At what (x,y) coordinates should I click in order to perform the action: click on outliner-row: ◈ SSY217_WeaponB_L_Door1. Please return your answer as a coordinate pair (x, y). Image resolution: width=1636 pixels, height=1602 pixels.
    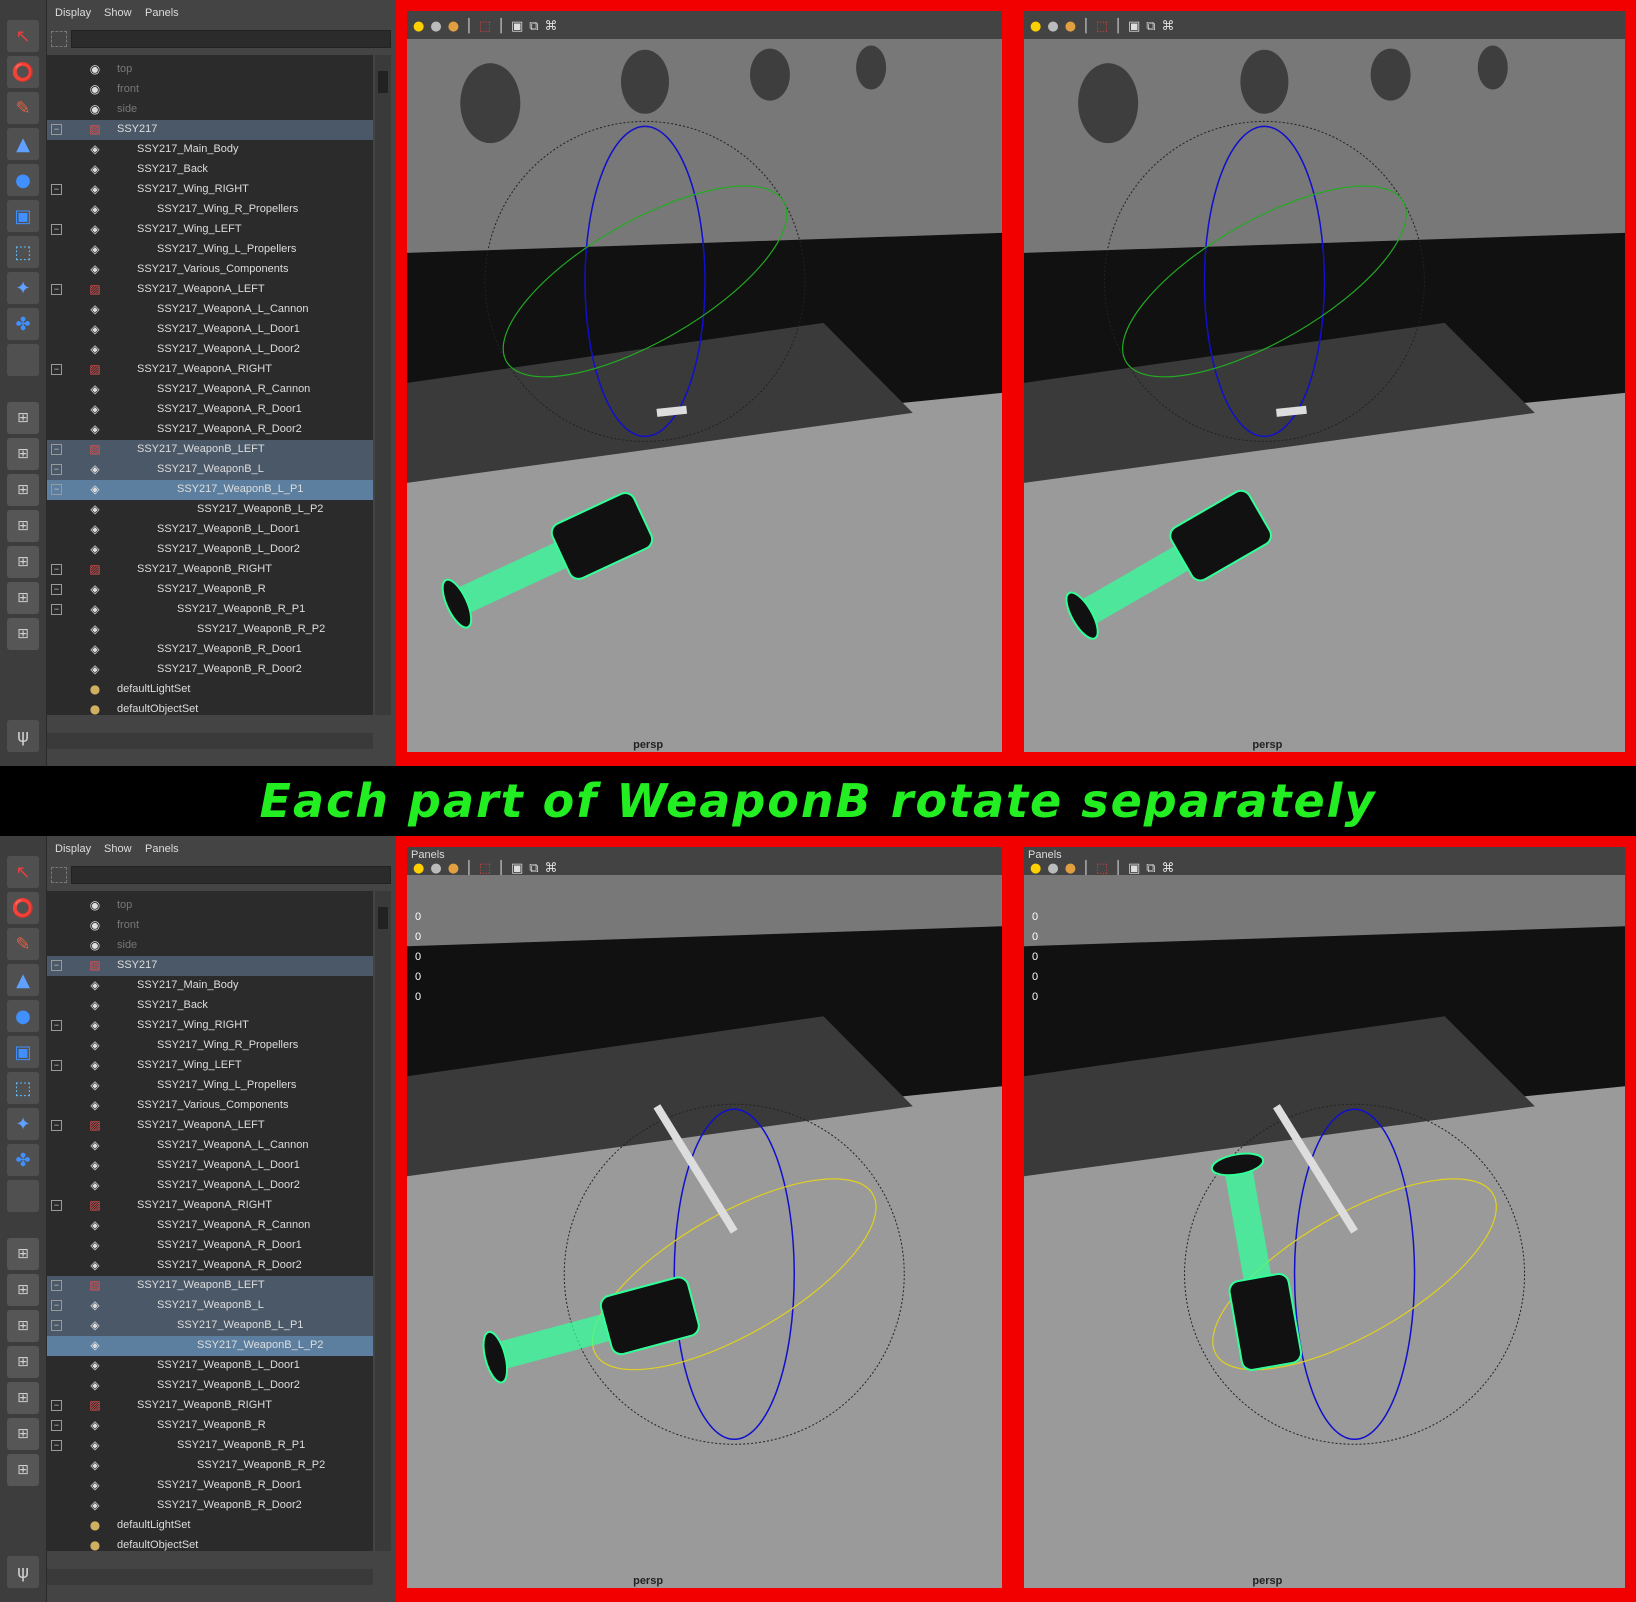
    Looking at the image, I should click on (210, 530).